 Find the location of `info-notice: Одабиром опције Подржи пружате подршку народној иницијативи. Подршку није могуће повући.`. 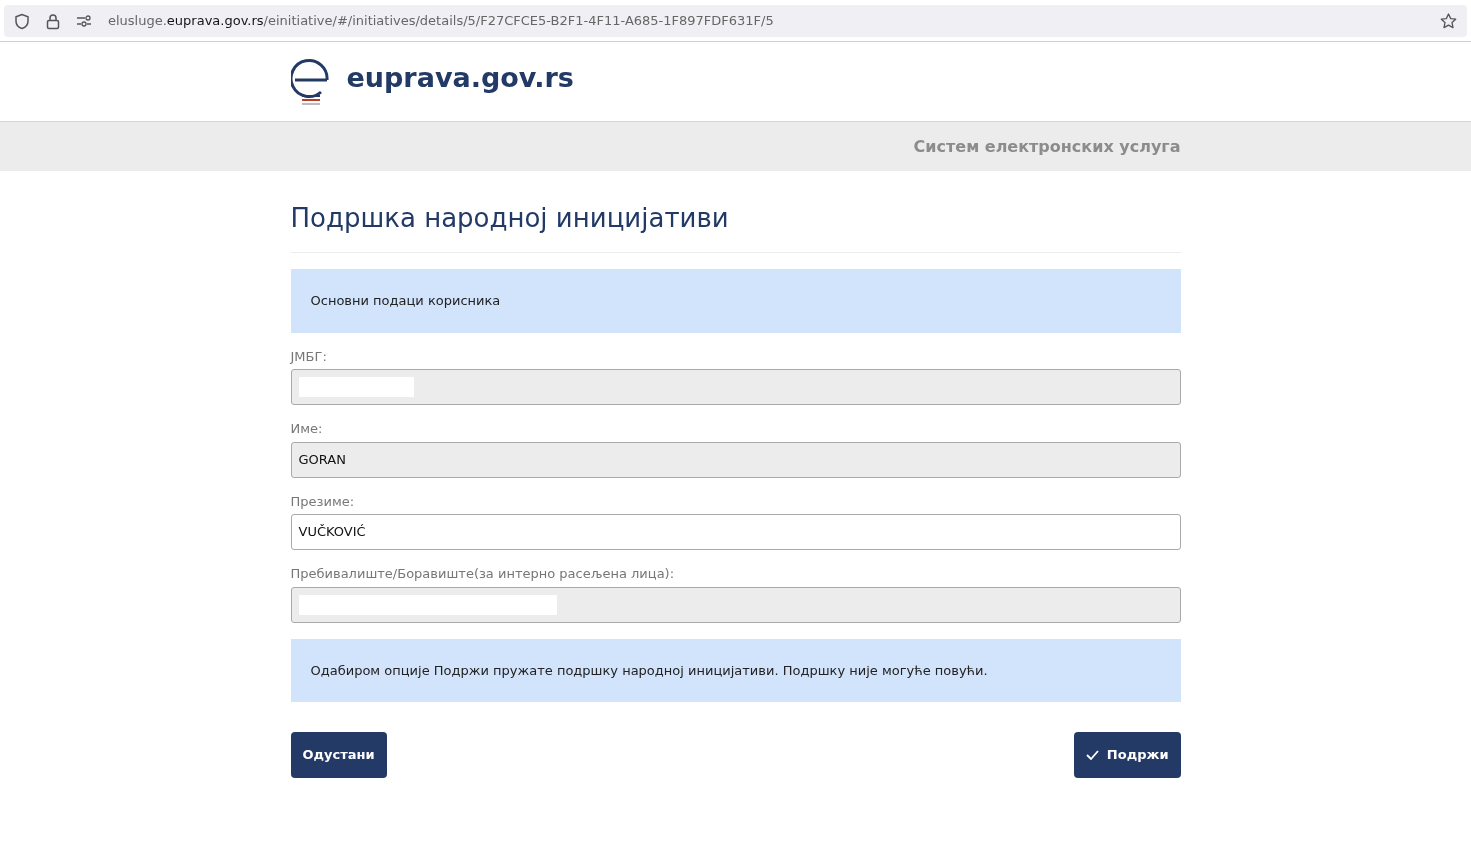

info-notice: Одабиром опције Подржи пружате подршку народној иницијативи. Подршку није могуће повући. is located at coordinates (735, 670).